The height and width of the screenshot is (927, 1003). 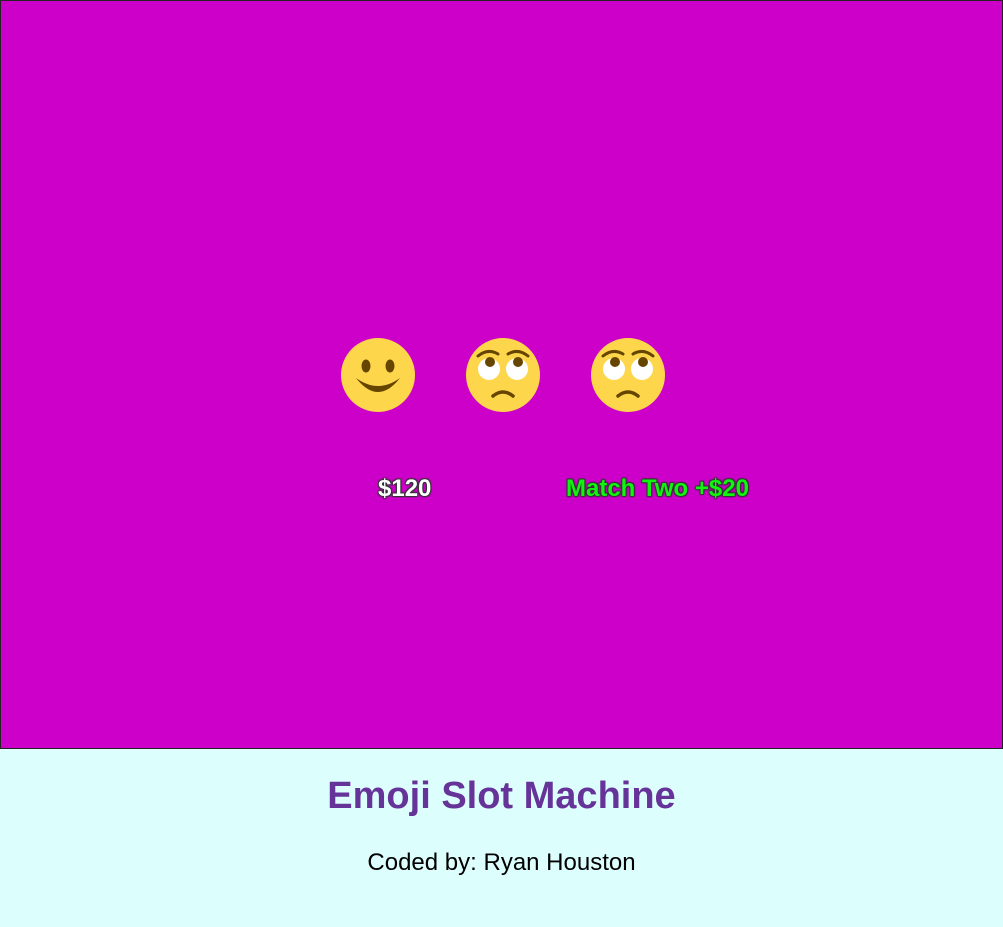 I want to click on slightly-smiling-face-icon, so click(x=378, y=375).